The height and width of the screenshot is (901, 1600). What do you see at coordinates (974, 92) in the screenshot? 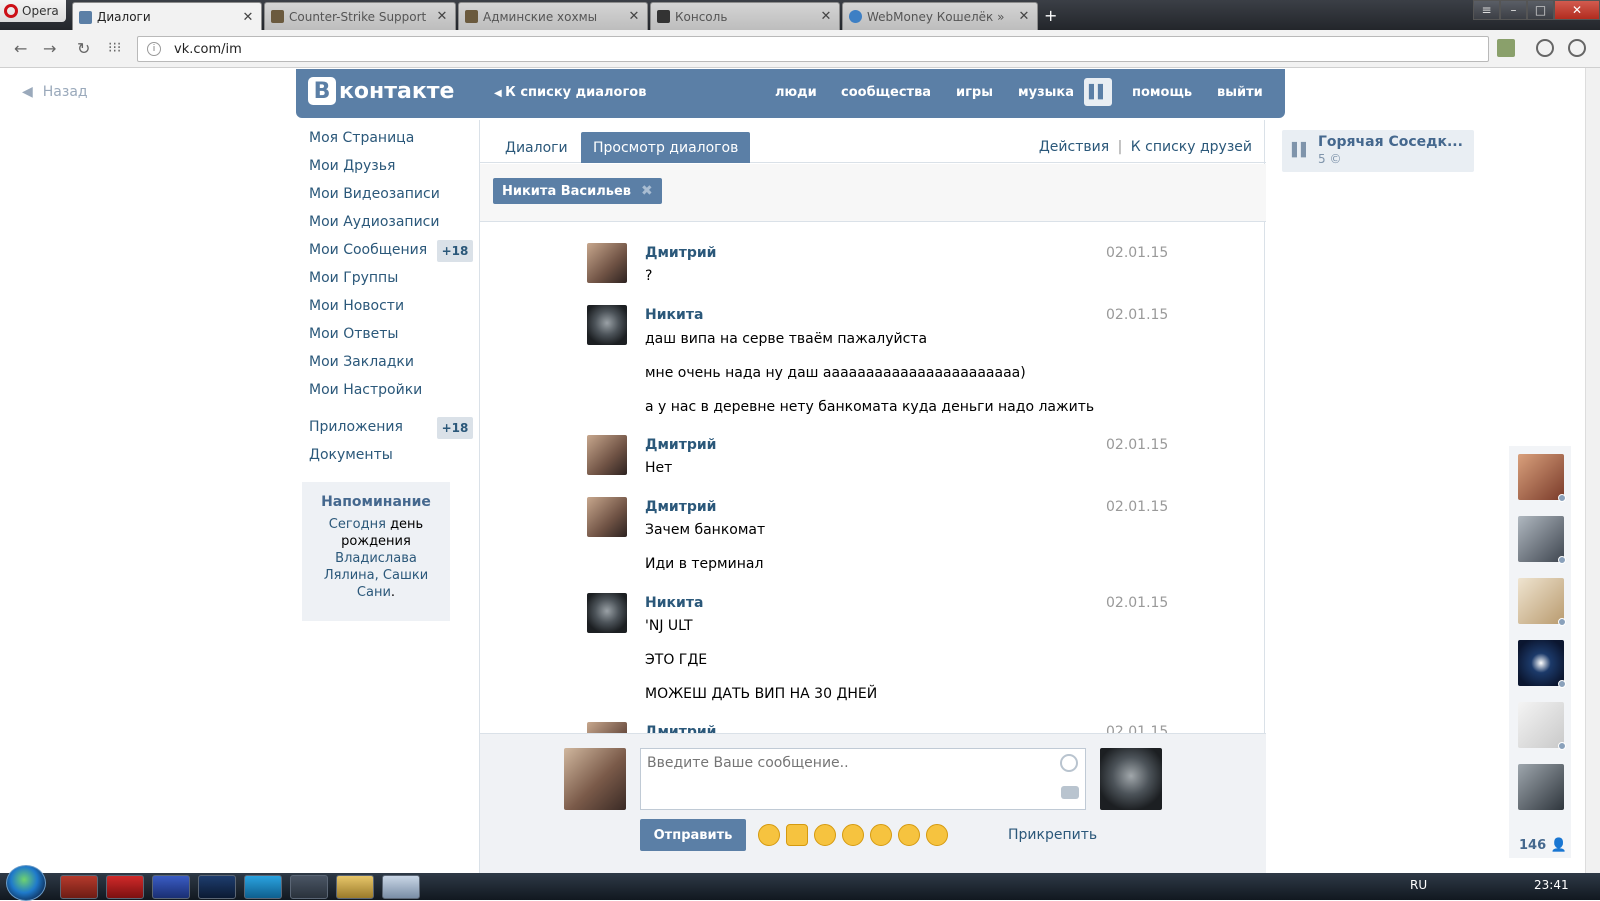
I see `nav-games: игры` at bounding box center [974, 92].